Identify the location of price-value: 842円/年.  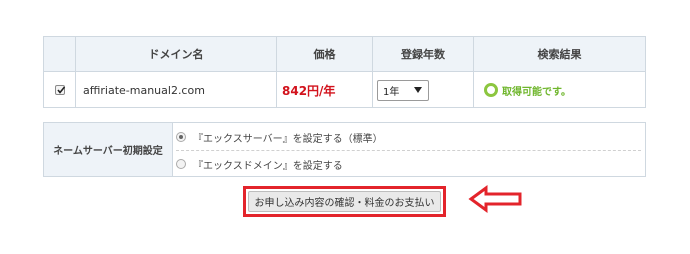
(309, 90).